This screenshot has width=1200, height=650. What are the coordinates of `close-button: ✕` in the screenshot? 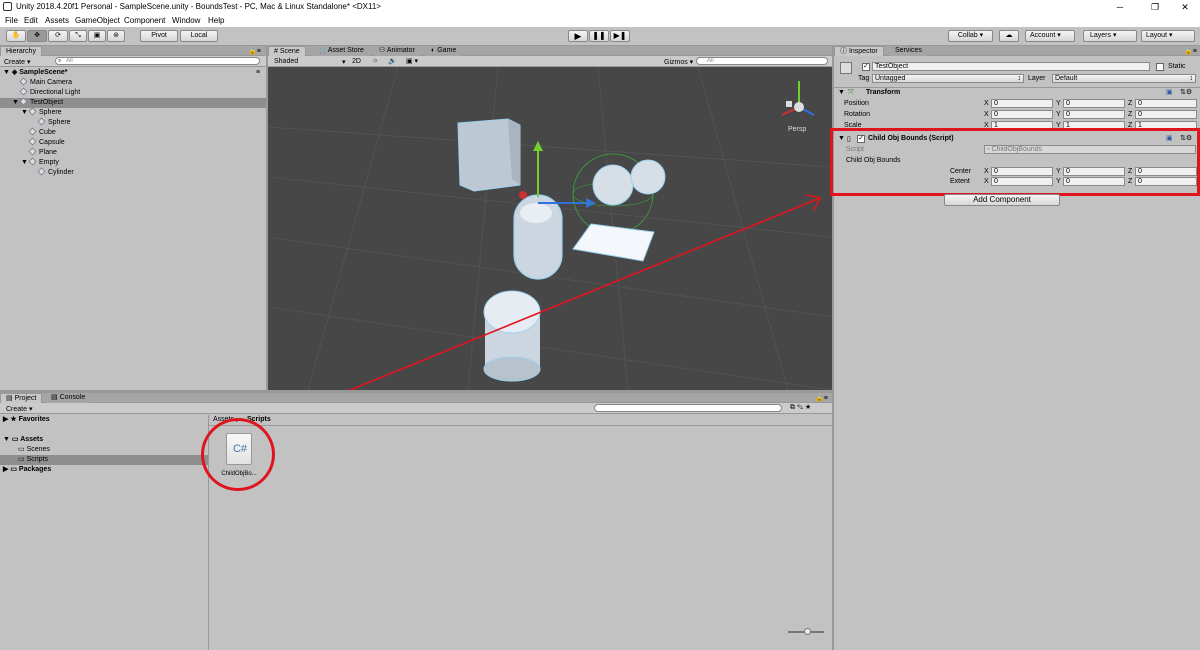 It's located at (1185, 7).